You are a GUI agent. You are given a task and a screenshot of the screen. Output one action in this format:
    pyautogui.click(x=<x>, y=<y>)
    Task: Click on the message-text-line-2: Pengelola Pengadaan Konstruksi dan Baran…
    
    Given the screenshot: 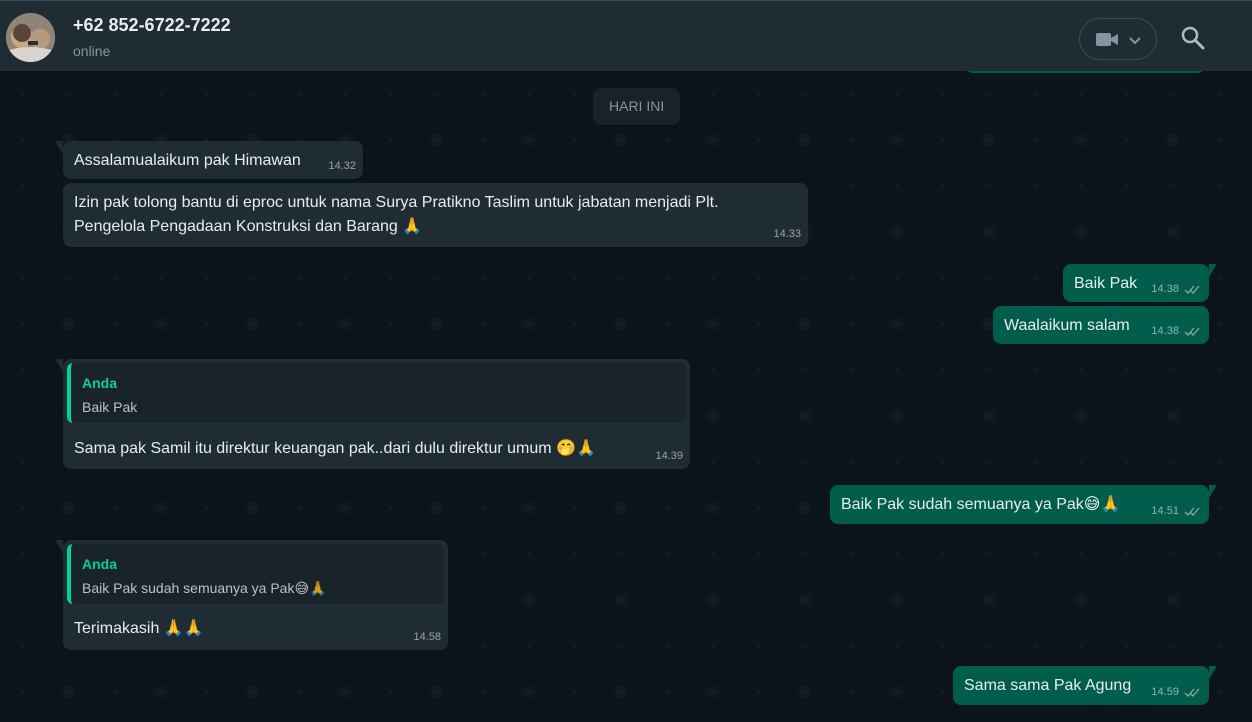 What is the action you would take?
    pyautogui.click(x=248, y=226)
    